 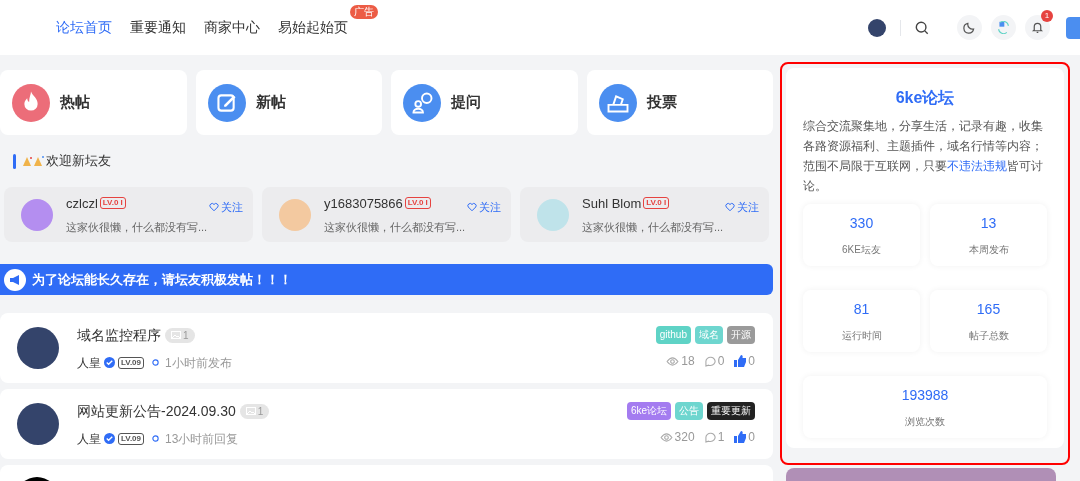 I want to click on post-time: 13小时前回复, so click(x=202, y=439).